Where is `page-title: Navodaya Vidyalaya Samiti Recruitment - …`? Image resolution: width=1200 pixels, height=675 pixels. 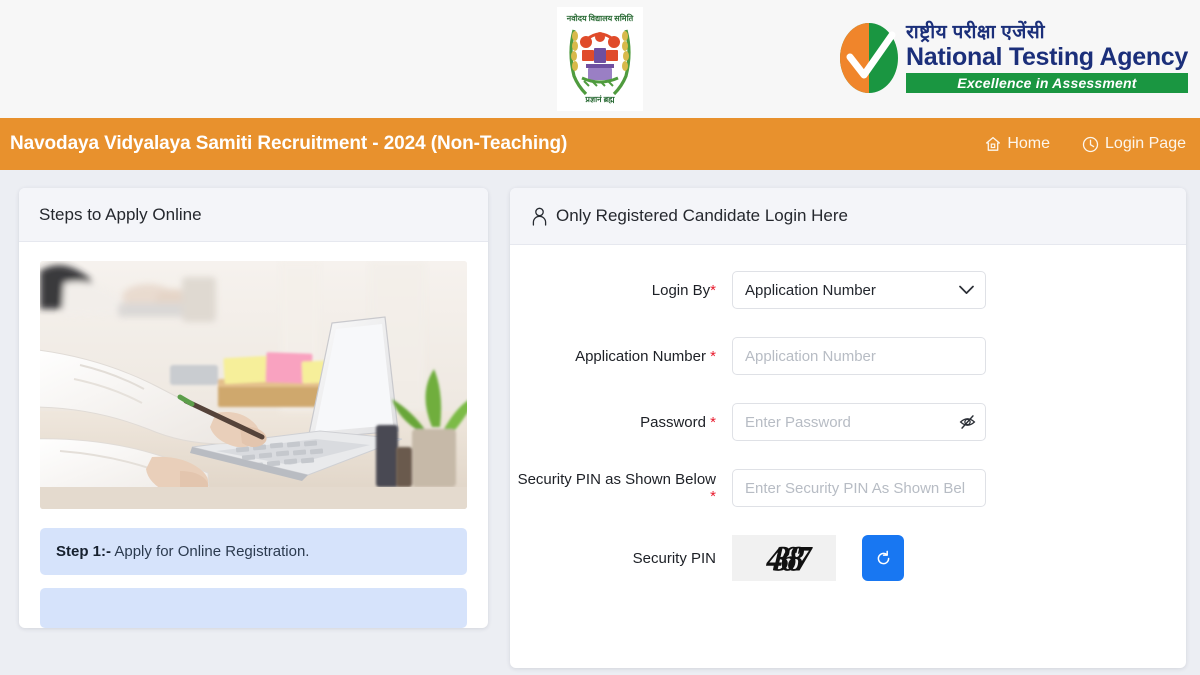 page-title: Navodaya Vidyalaya Samiti Recruitment - … is located at coordinates (289, 143).